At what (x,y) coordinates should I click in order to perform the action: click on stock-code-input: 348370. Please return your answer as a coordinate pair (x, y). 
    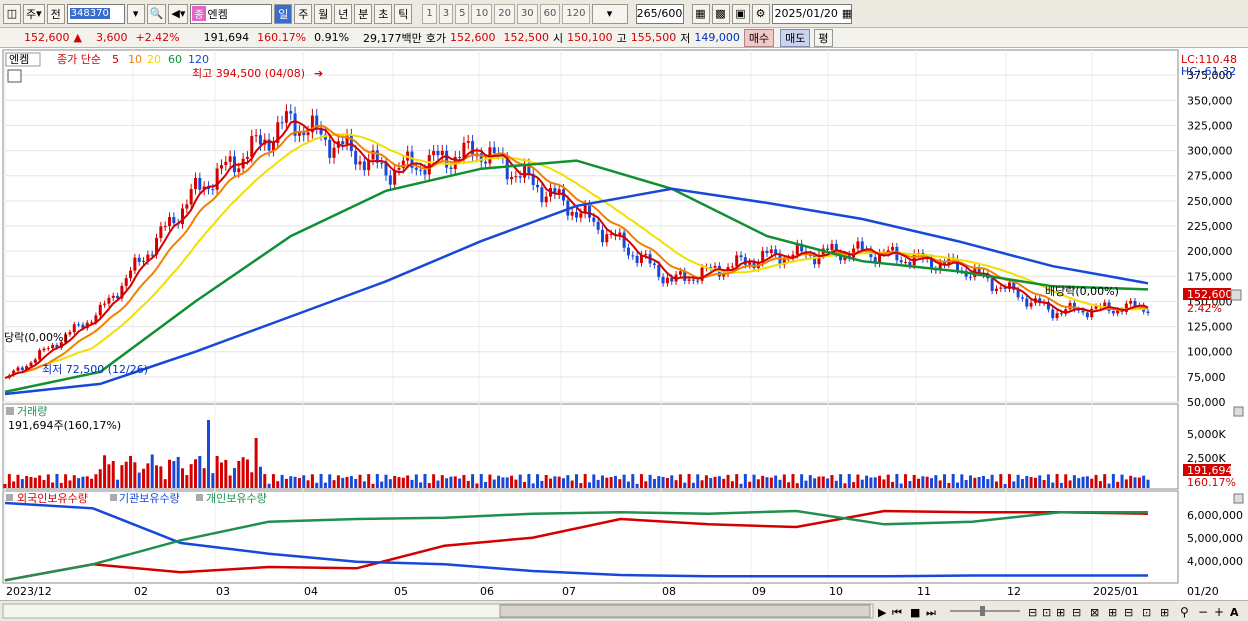
    Looking at the image, I should click on (95, 13).